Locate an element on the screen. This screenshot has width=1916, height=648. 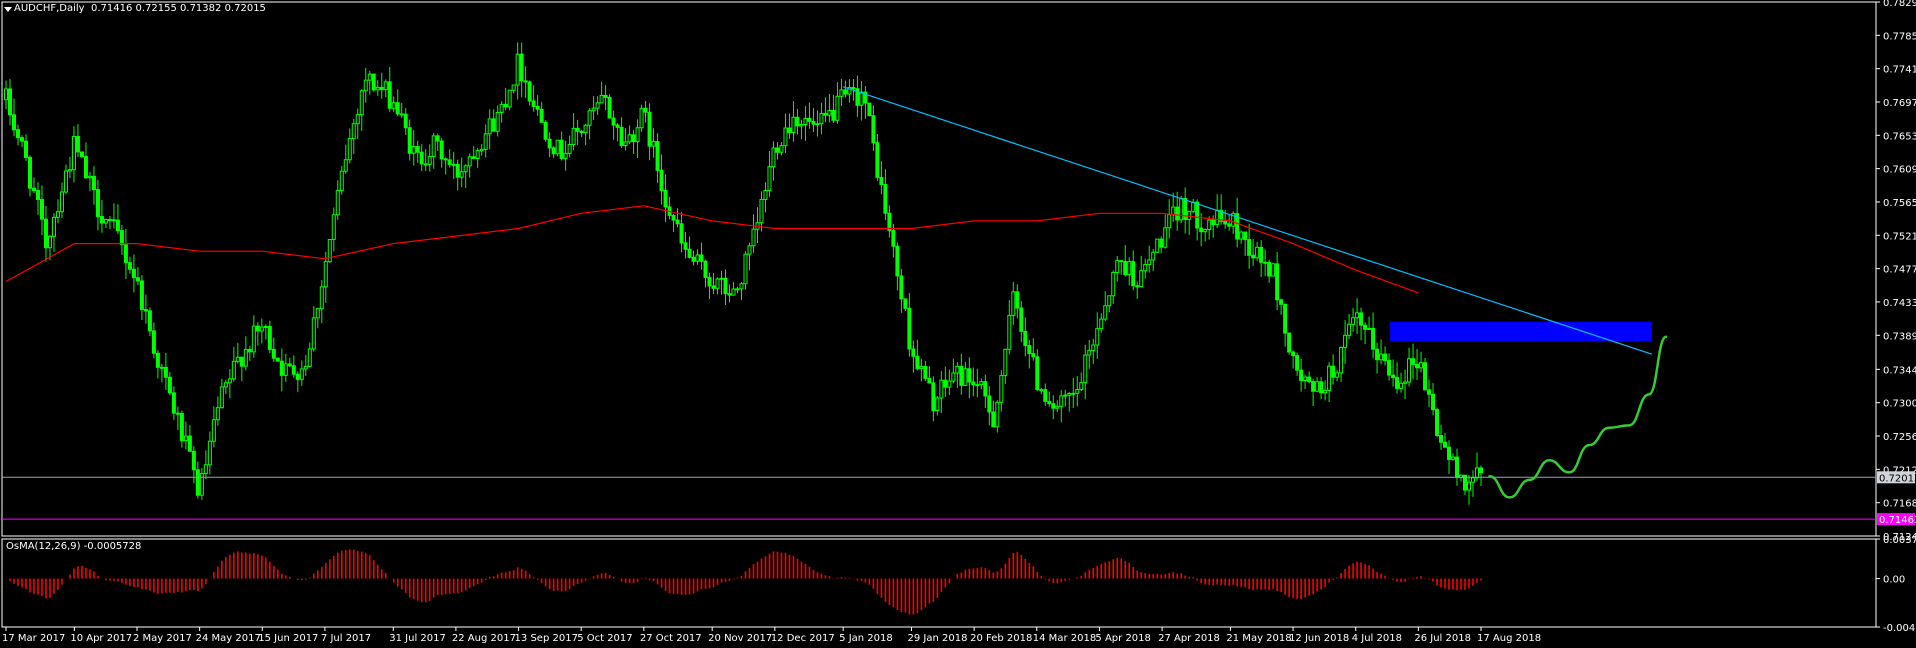
price-tick-label: 0.76090 is located at coordinates (1899, 170).